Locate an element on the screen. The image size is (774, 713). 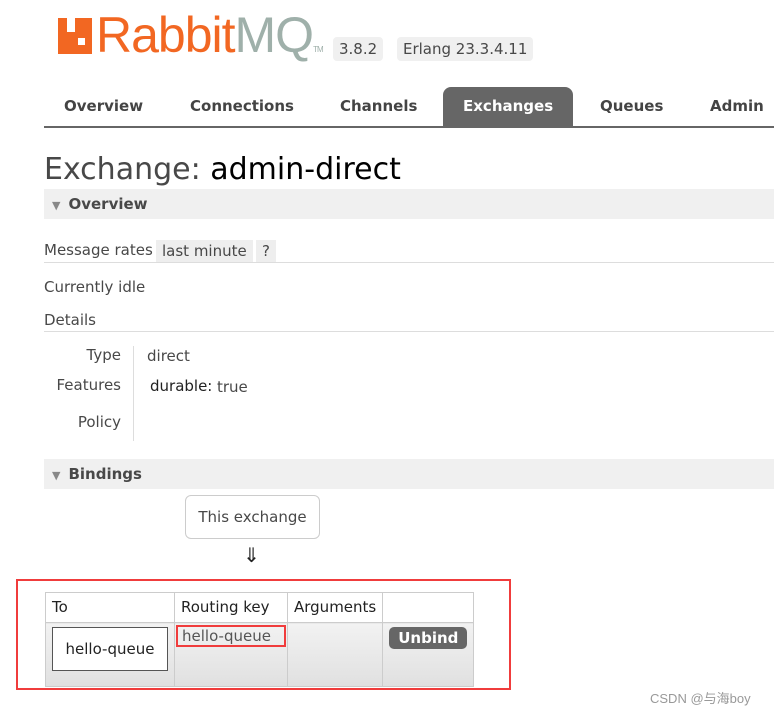
column-header-routing-key: Routing key is located at coordinates (231, 607).